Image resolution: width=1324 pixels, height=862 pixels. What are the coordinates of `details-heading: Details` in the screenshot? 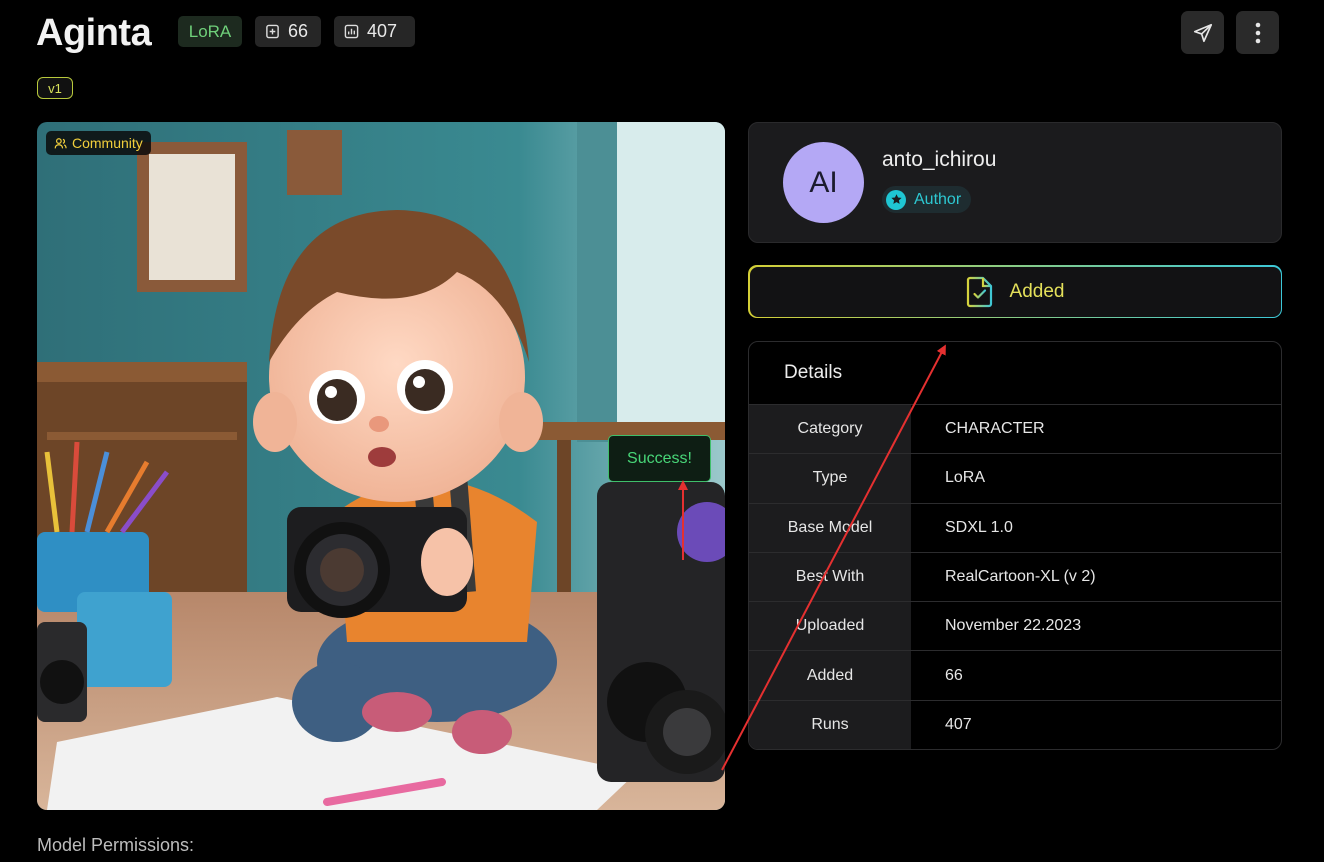 It's located at (1015, 373).